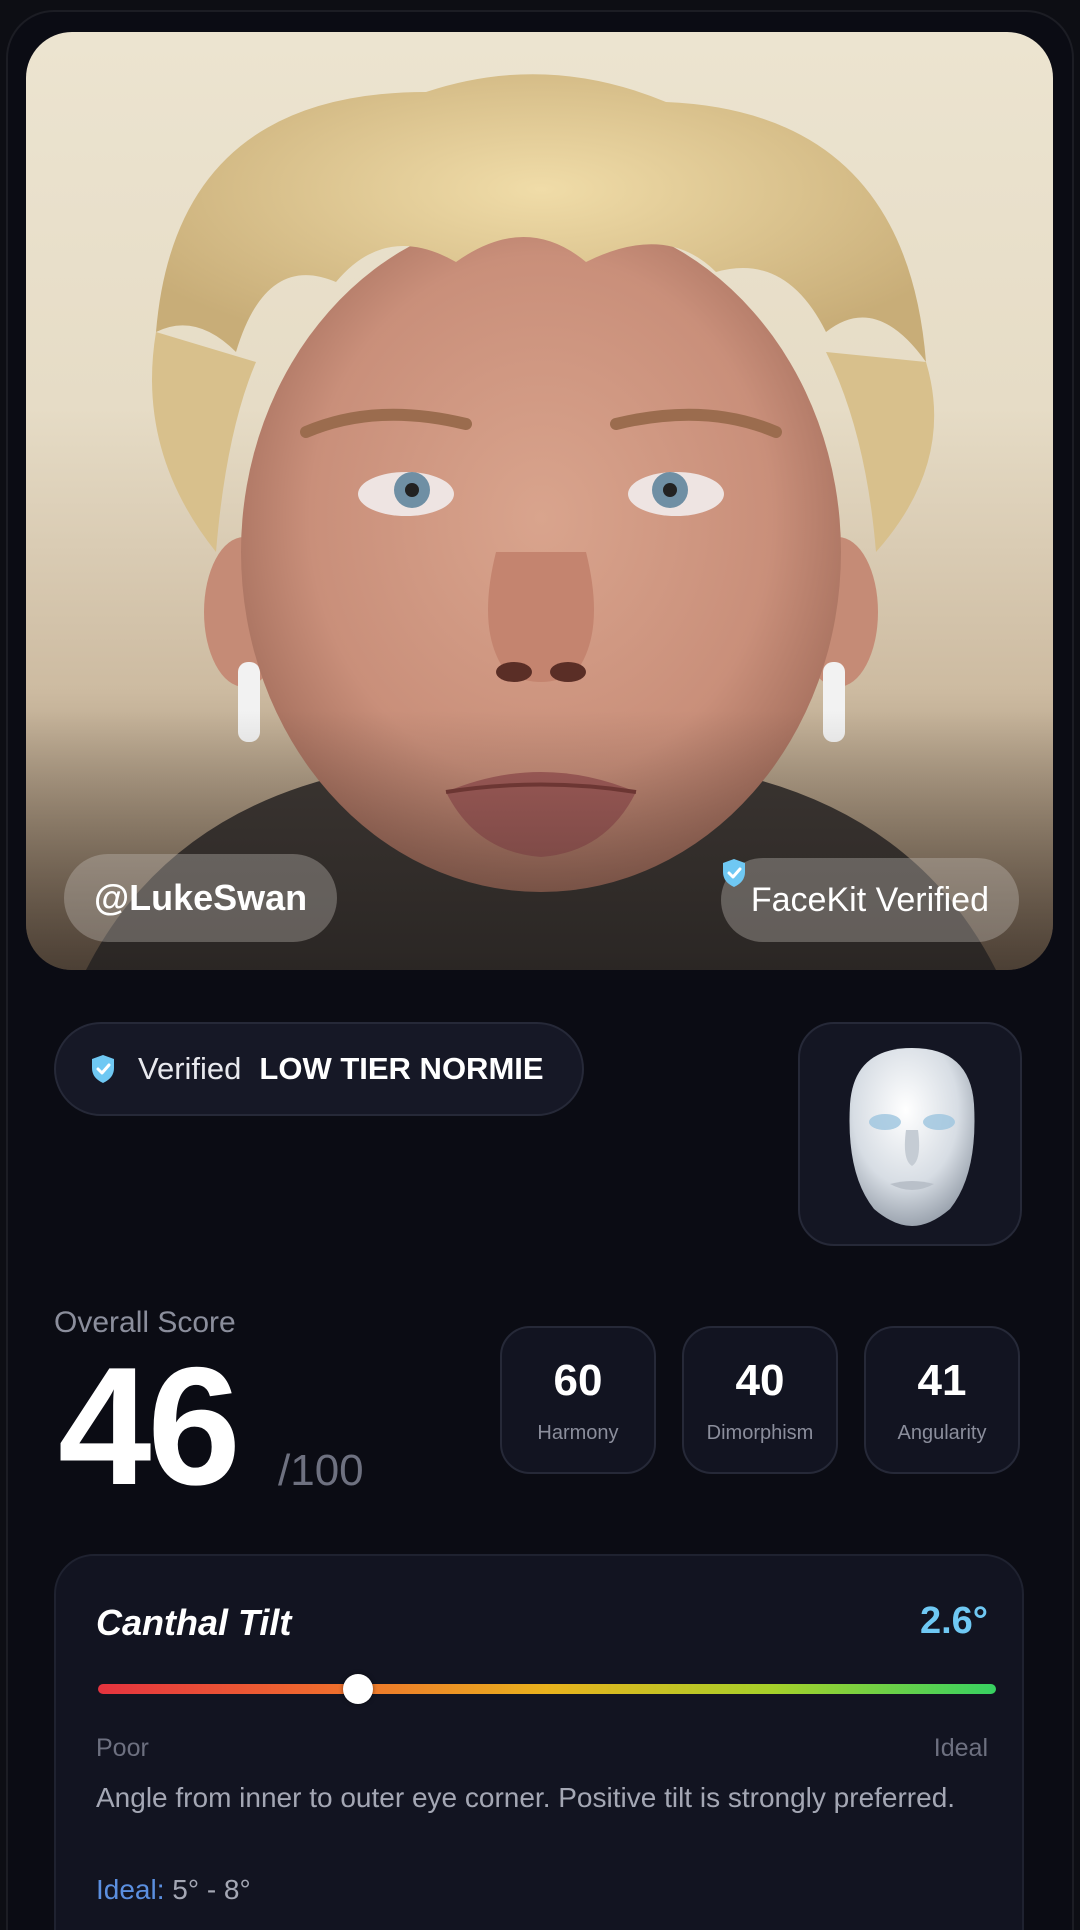  I want to click on face-mask-button, so click(910, 1134).